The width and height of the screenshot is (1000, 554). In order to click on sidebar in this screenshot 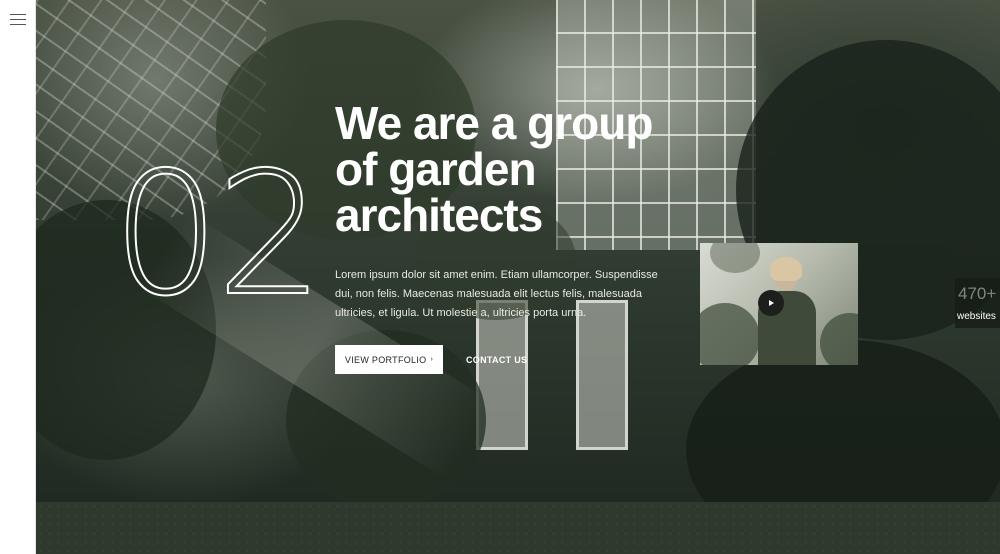, I will do `click(18, 277)`.